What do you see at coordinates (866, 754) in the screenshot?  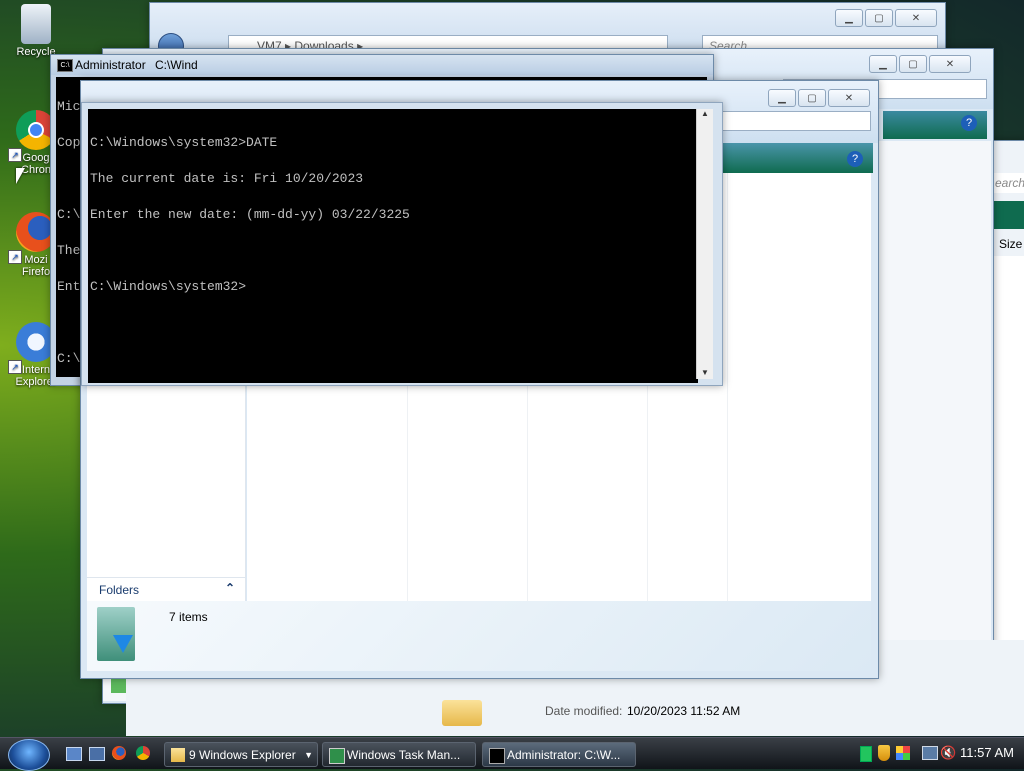 I see `network-status-icon` at bounding box center [866, 754].